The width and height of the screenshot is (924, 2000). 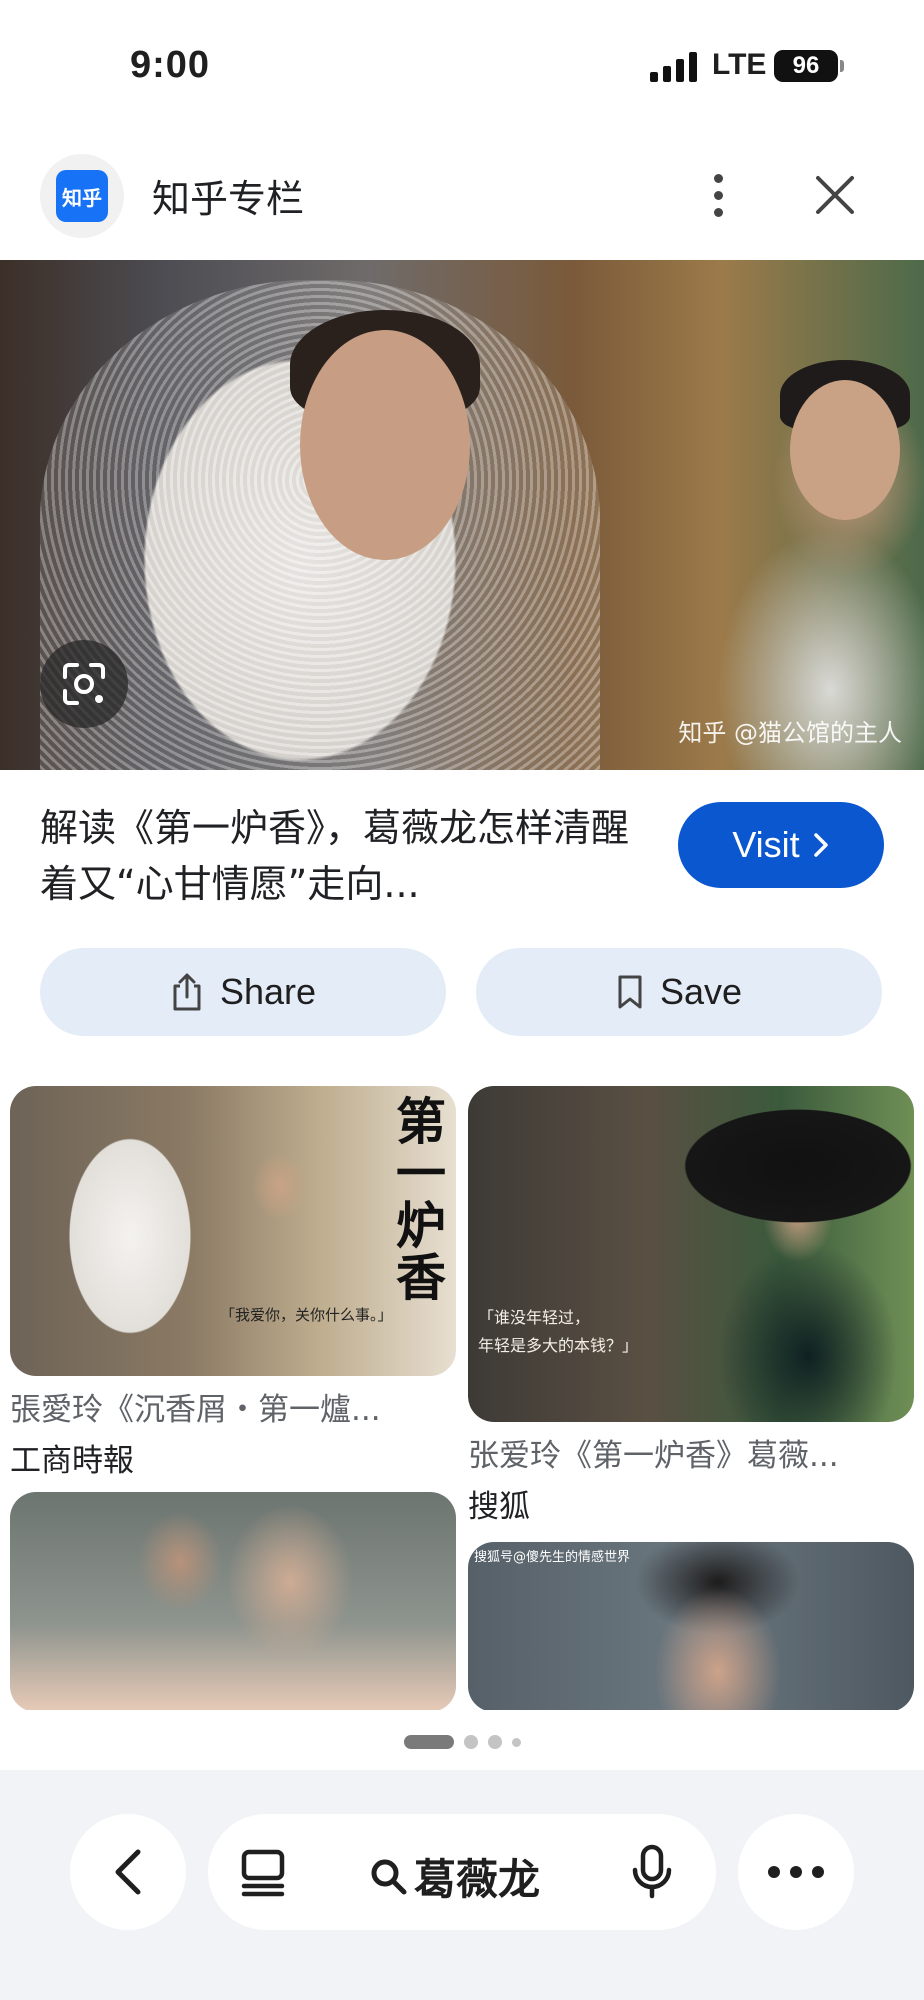 I want to click on status-bar: 9:00 LTE 96, so click(x=462, y=65).